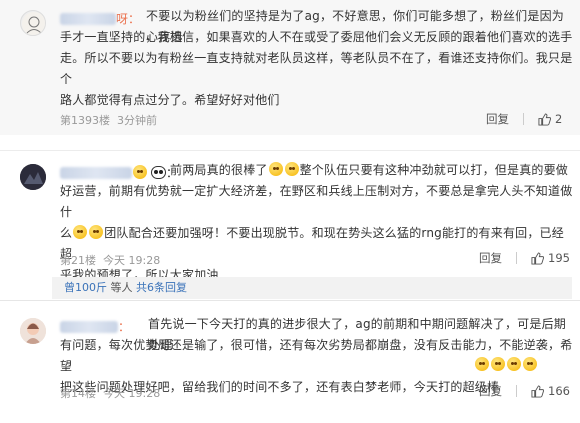 The height and width of the screenshot is (423, 580). I want to click on like-button: 195, so click(550, 258).